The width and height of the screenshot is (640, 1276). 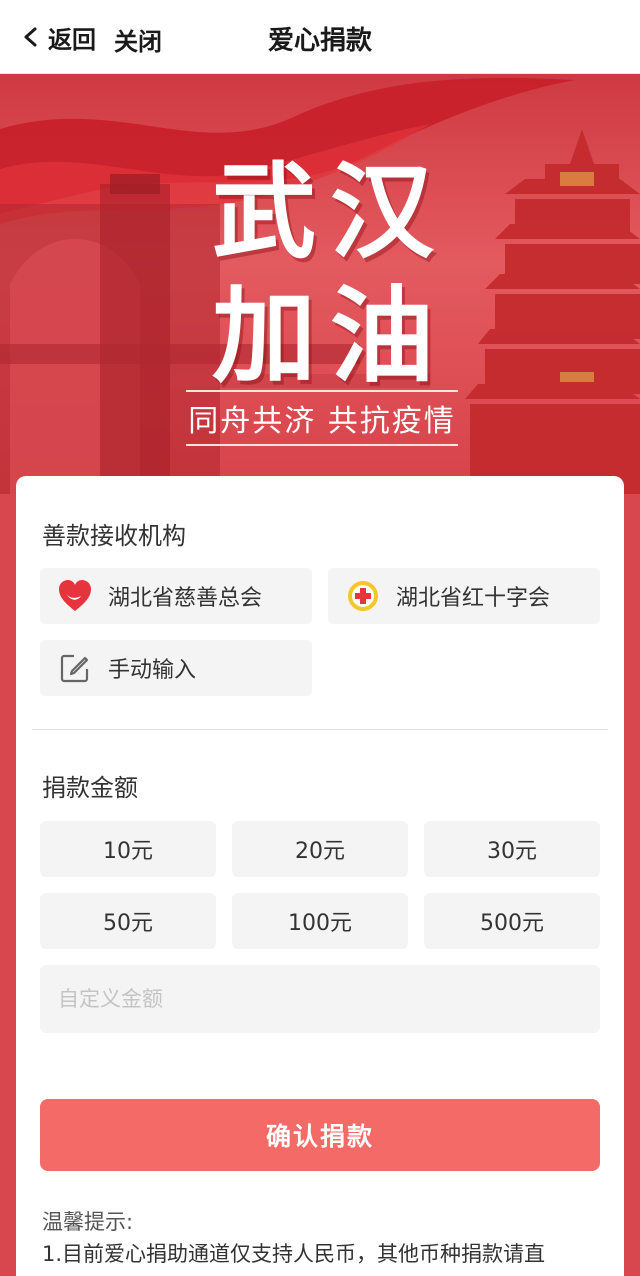 I want to click on page-title: 爱心捐款, so click(x=319, y=41).